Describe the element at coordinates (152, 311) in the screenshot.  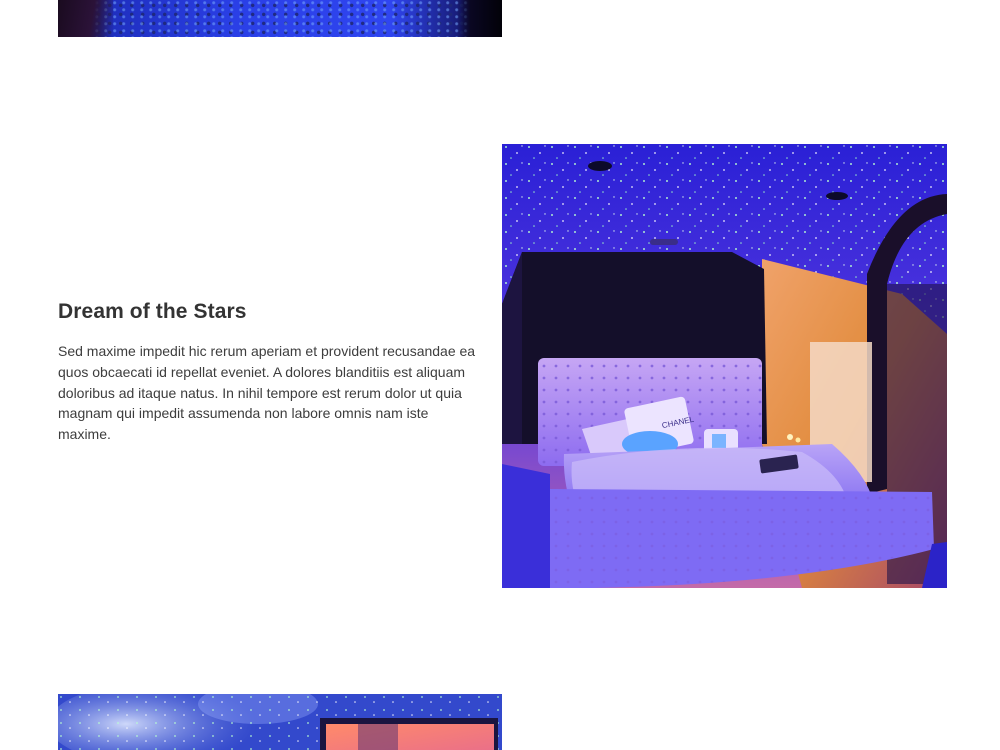
I see `feature-title: Dream of the Stars` at that location.